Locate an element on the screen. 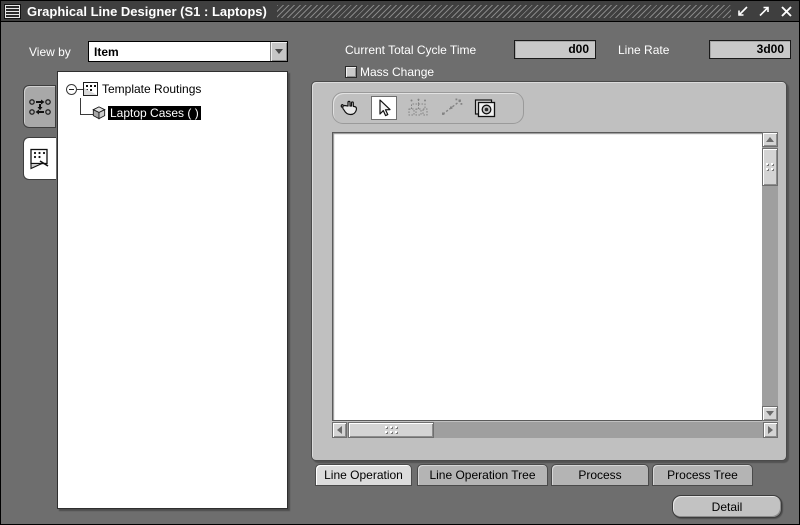  mass-change-checkbox-row: Mass Change is located at coordinates (389, 72).